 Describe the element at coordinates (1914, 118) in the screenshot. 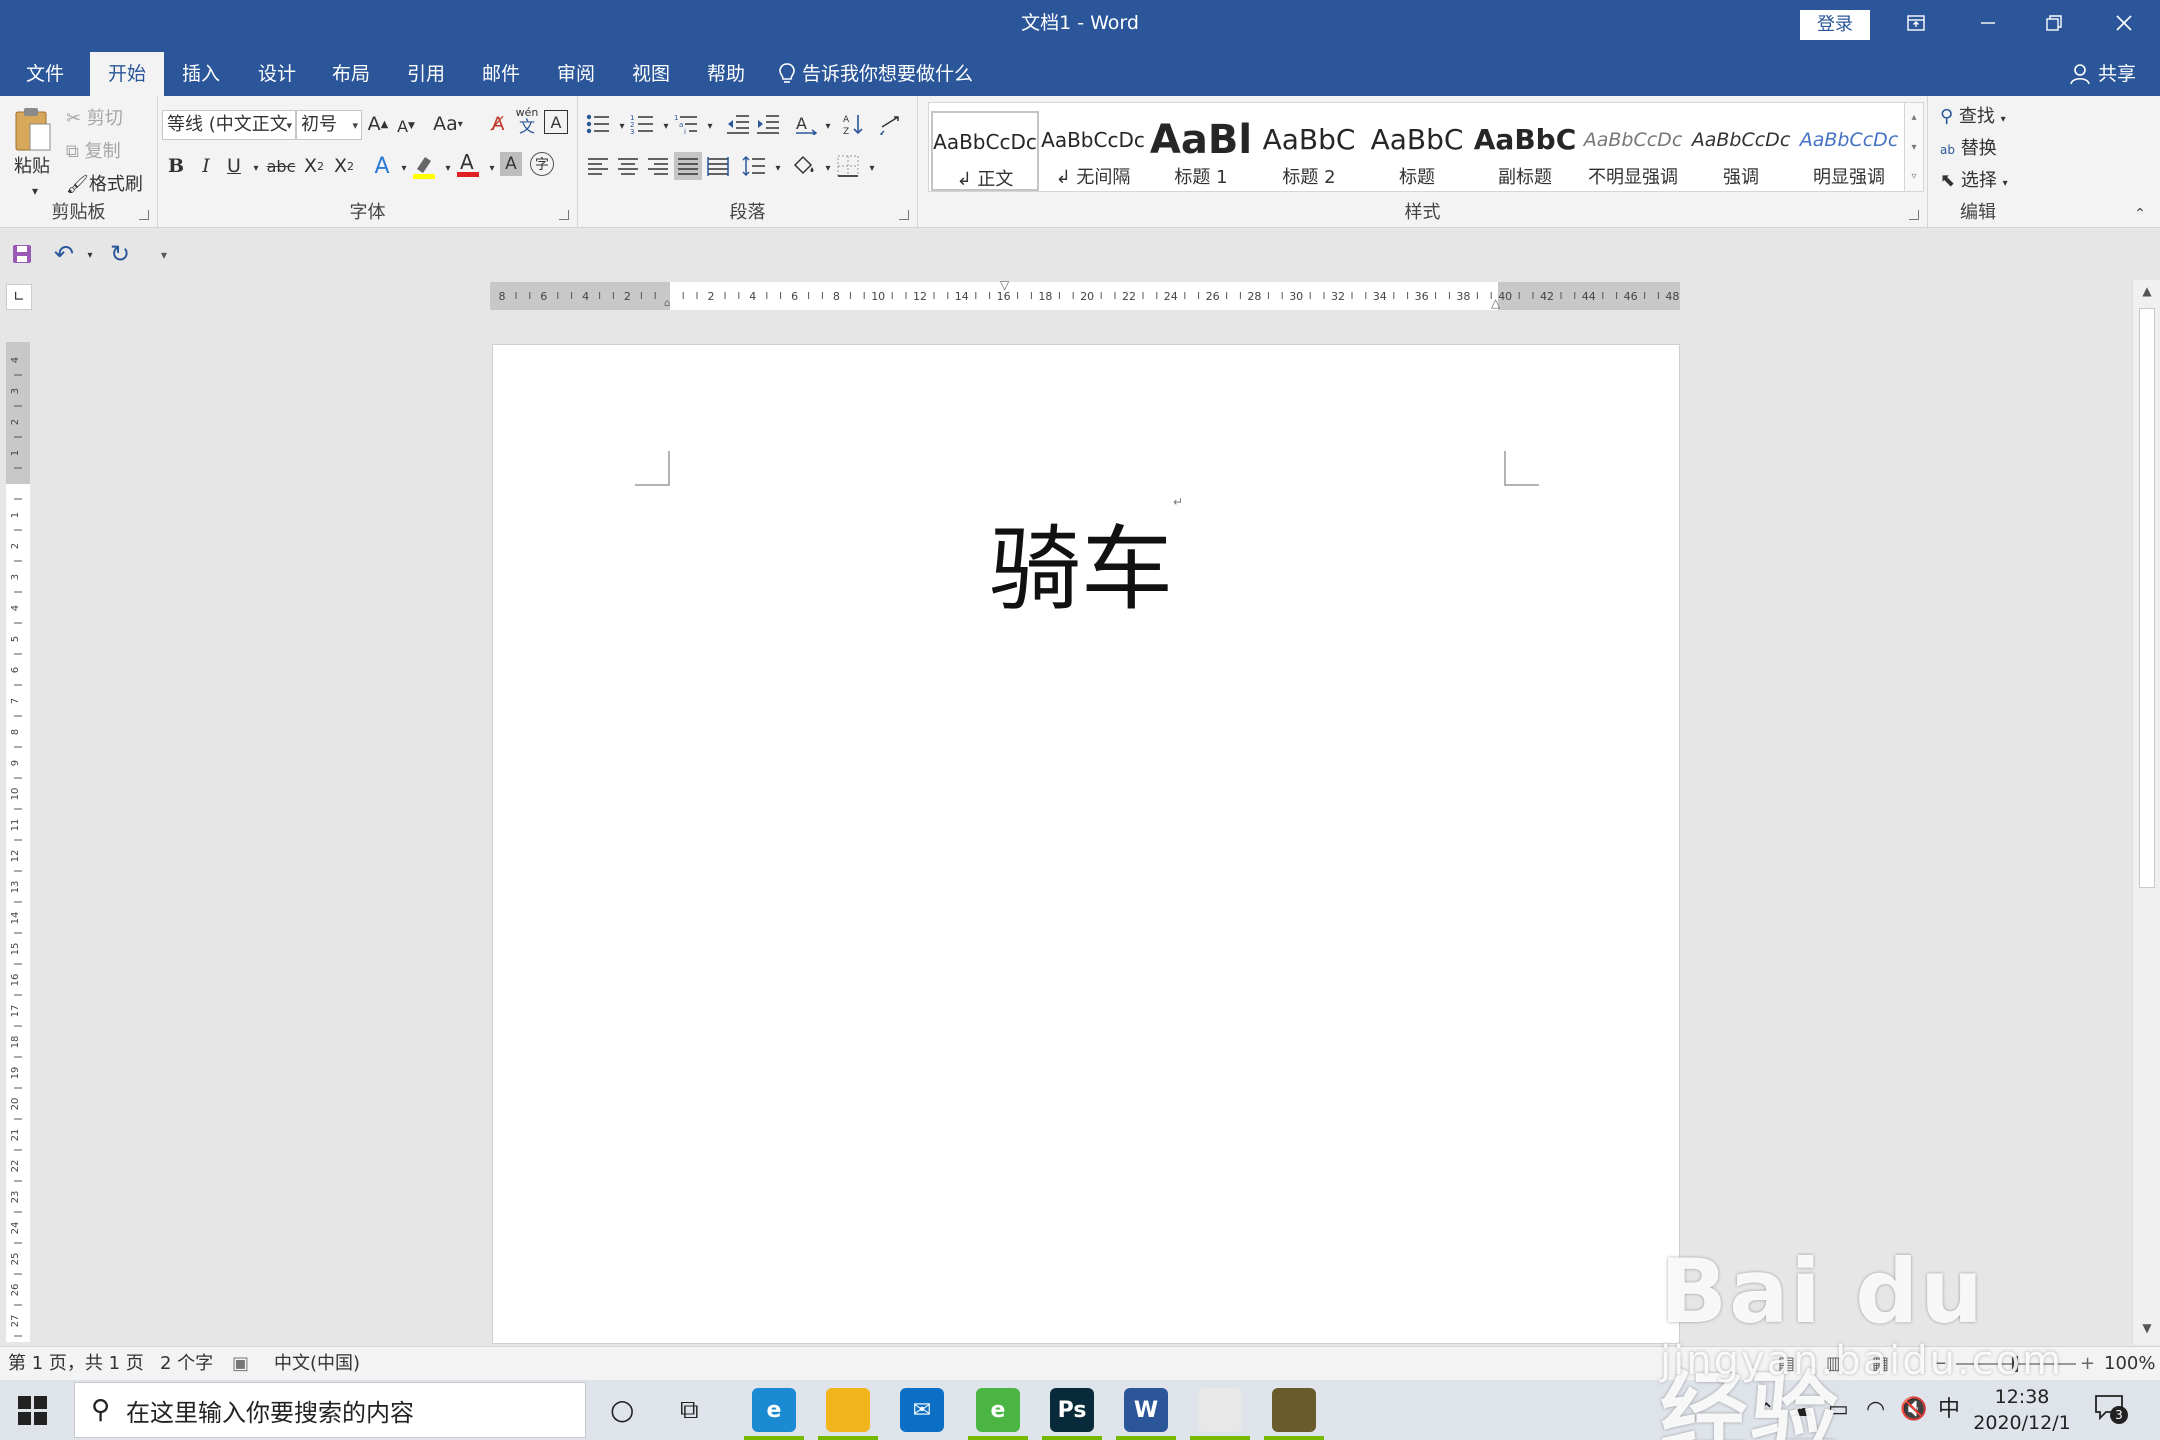

I see `scroll-up-icon: ▴` at that location.